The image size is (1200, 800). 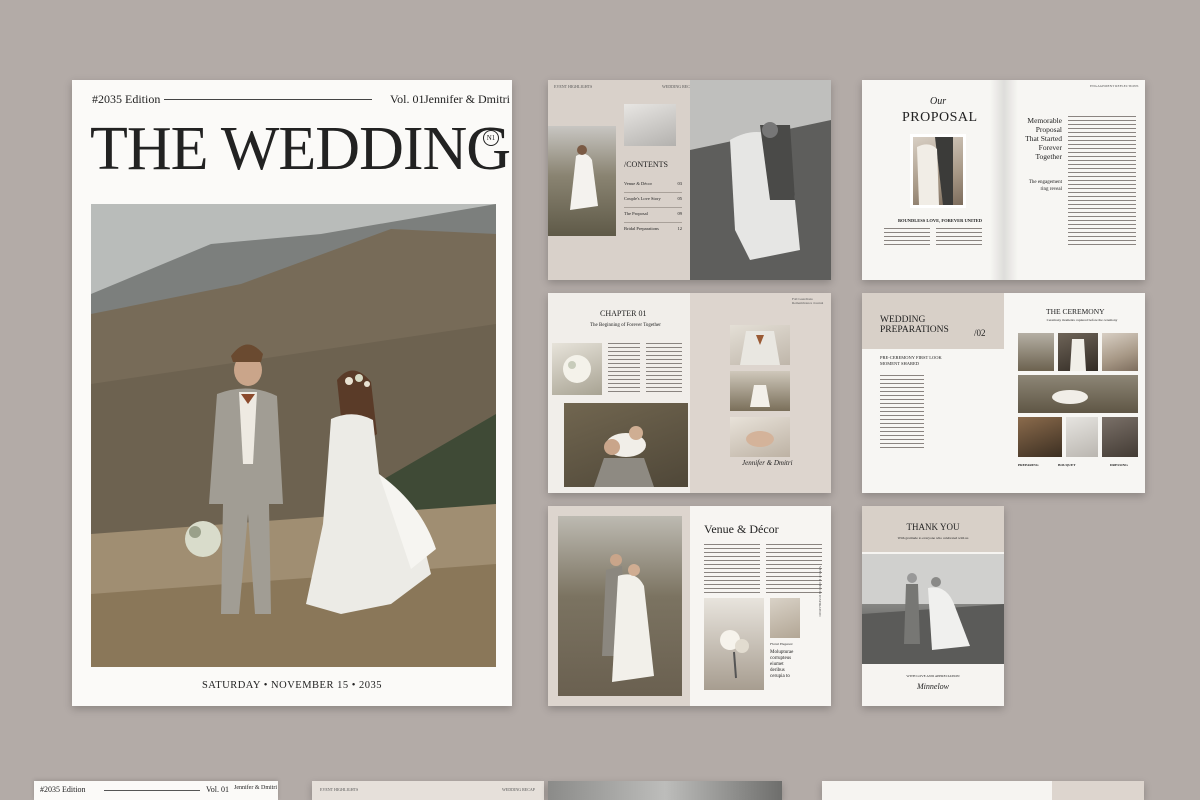 I want to click on thankyou-footer: WITH LOVE AND APPRECIATION, so click(x=933, y=676).